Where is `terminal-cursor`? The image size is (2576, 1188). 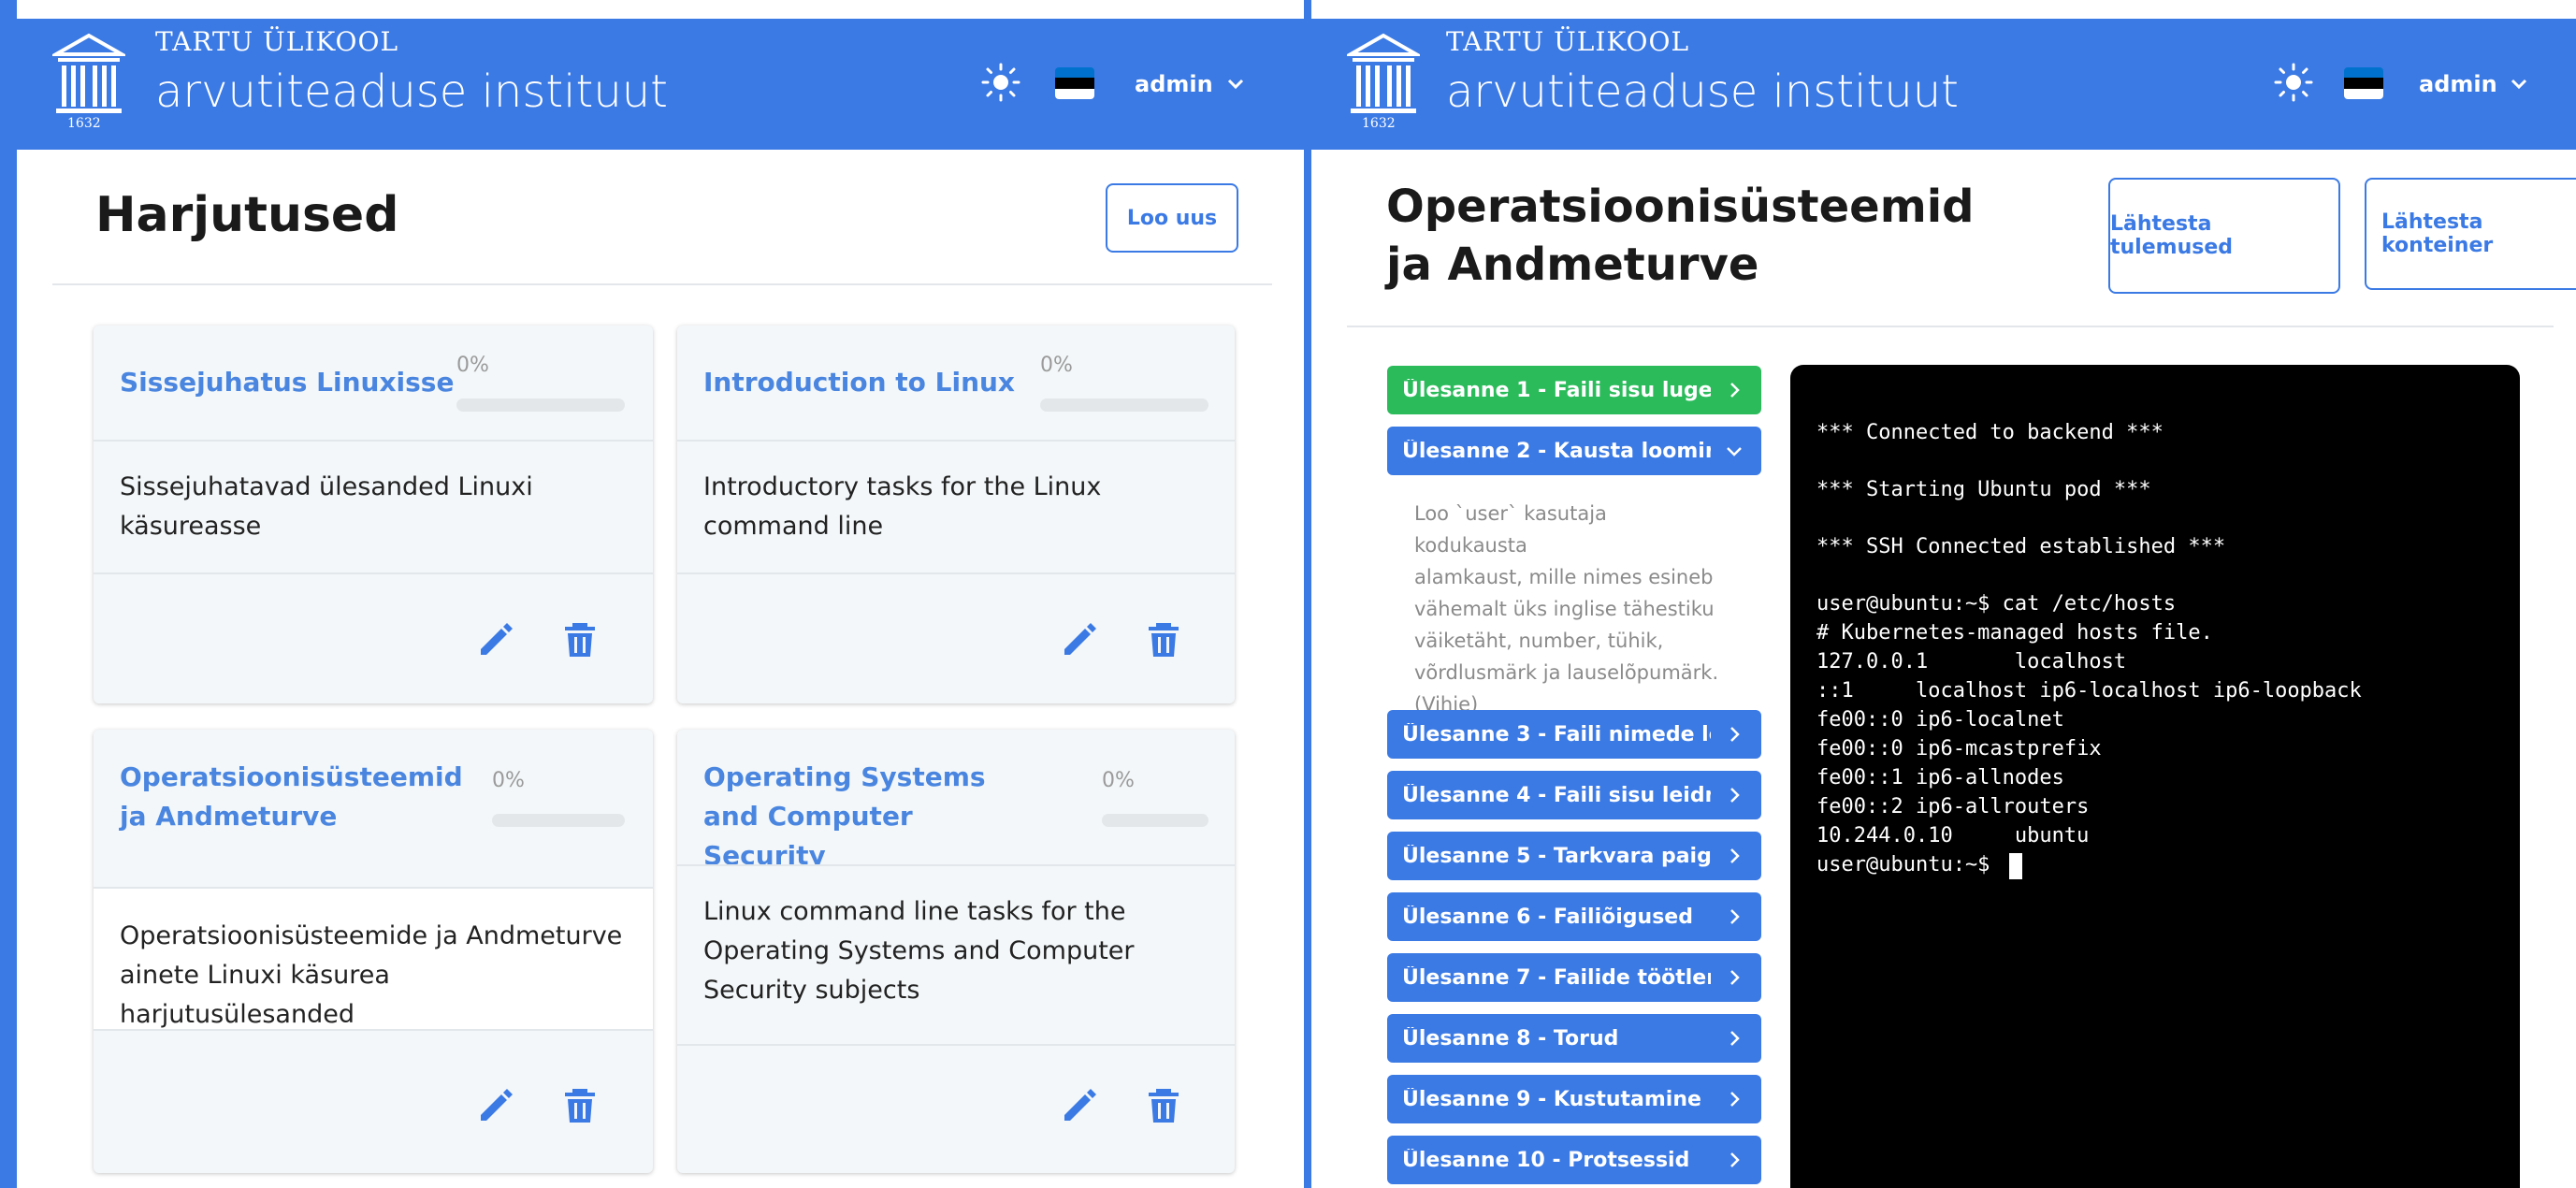 terminal-cursor is located at coordinates (2015, 866).